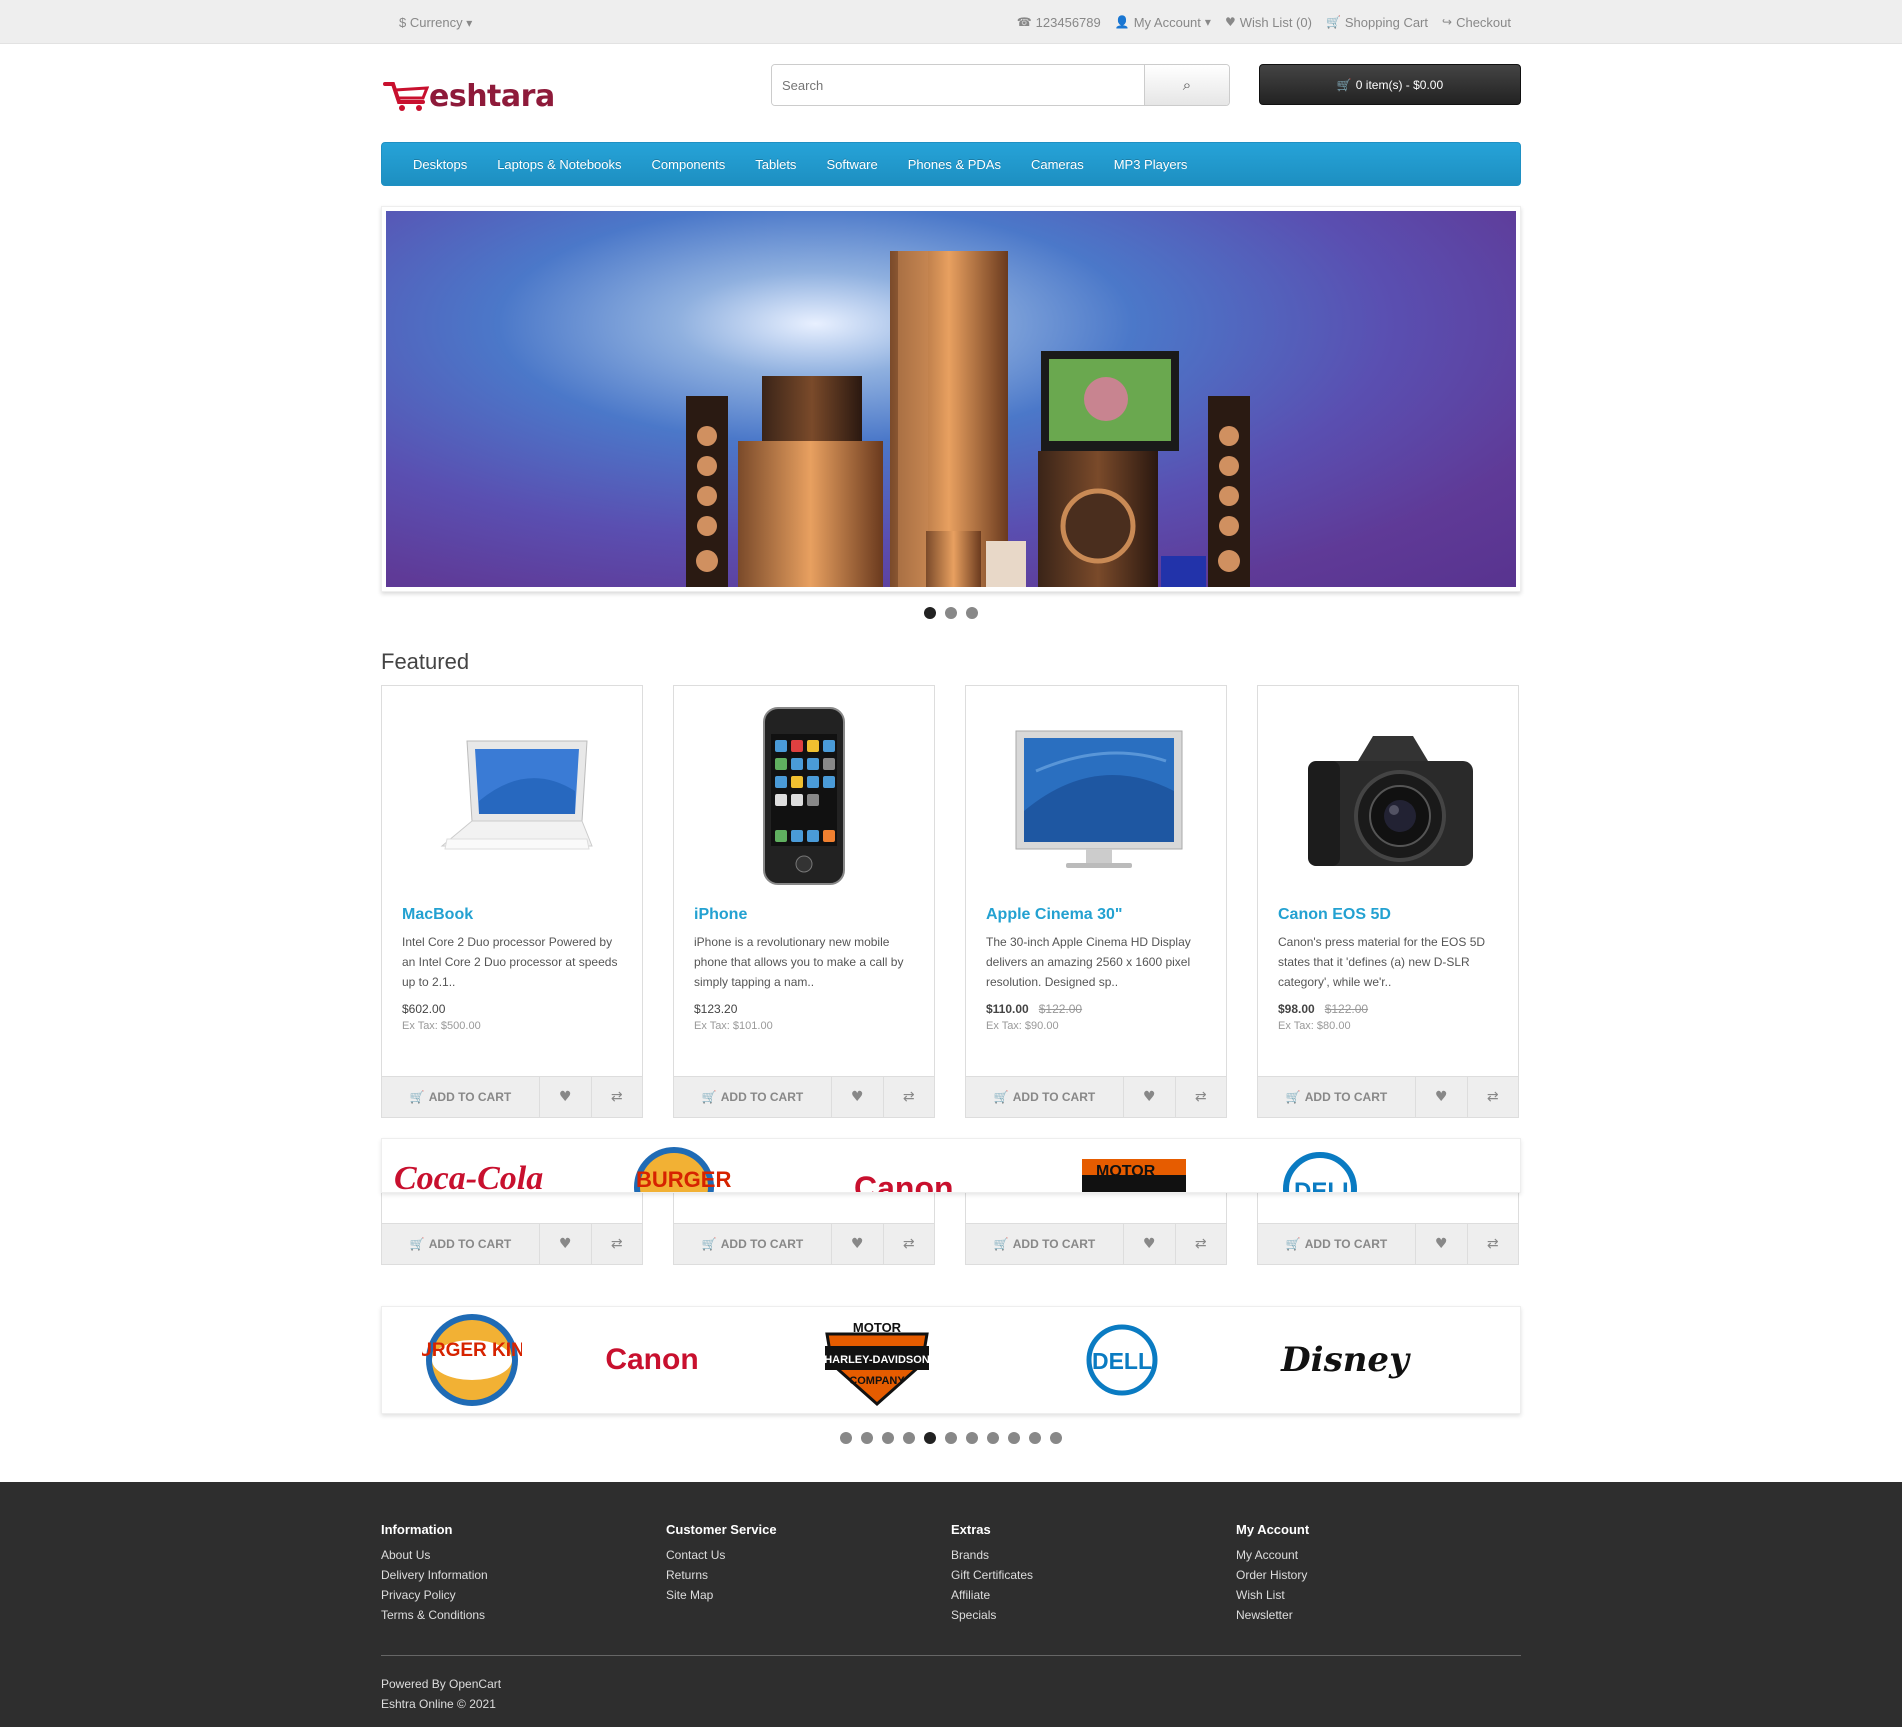 The height and width of the screenshot is (1727, 1902). I want to click on footer-link: My Account, so click(1378, 1555).